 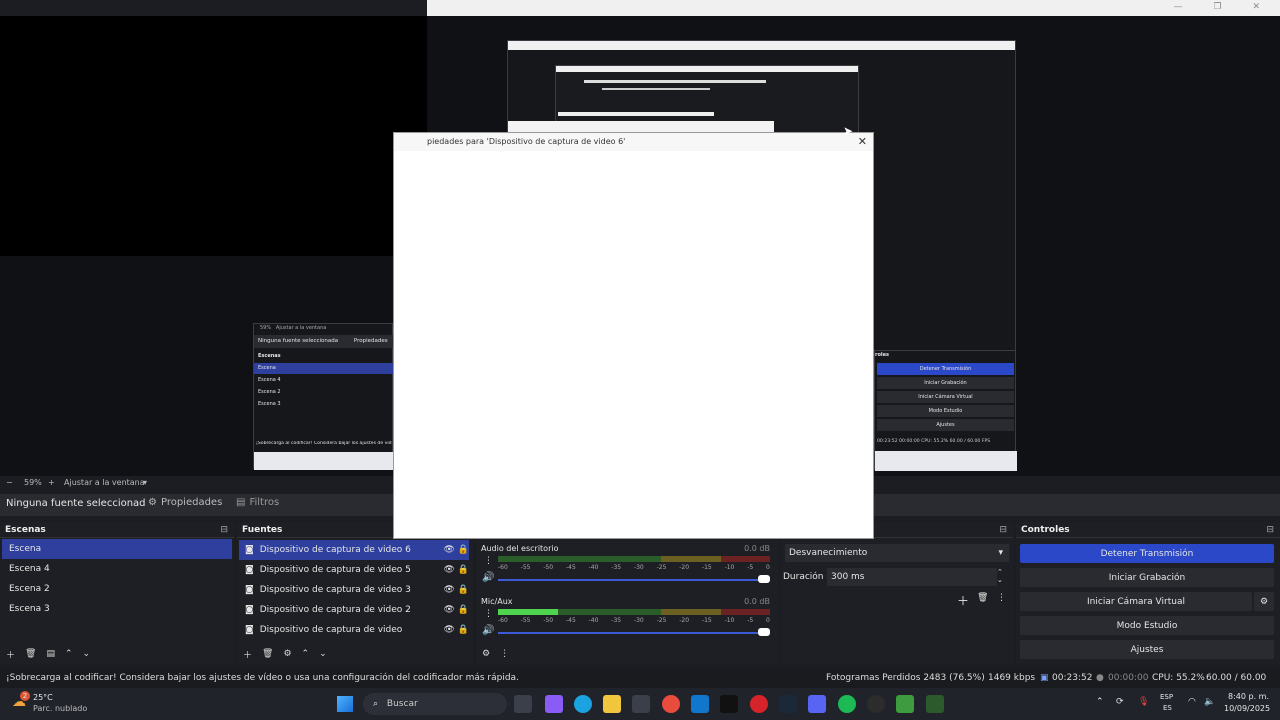 What do you see at coordinates (700, 704) in the screenshot?
I see `outlook-icon` at bounding box center [700, 704].